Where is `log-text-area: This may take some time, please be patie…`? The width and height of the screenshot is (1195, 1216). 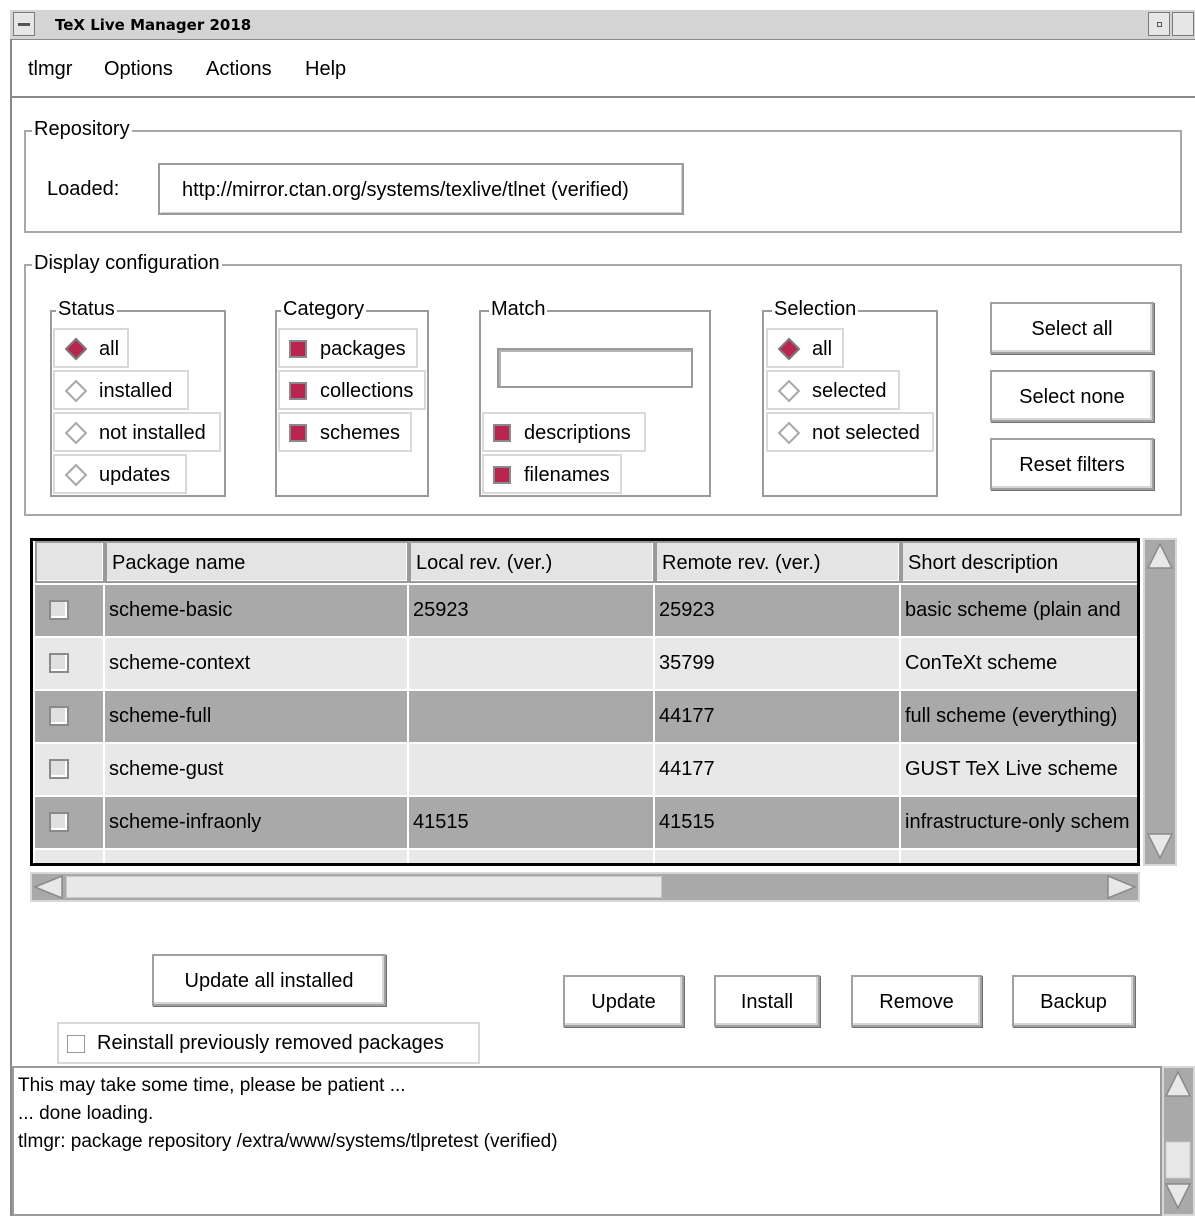 log-text-area: This may take some time, please be patie… is located at coordinates (587, 1141).